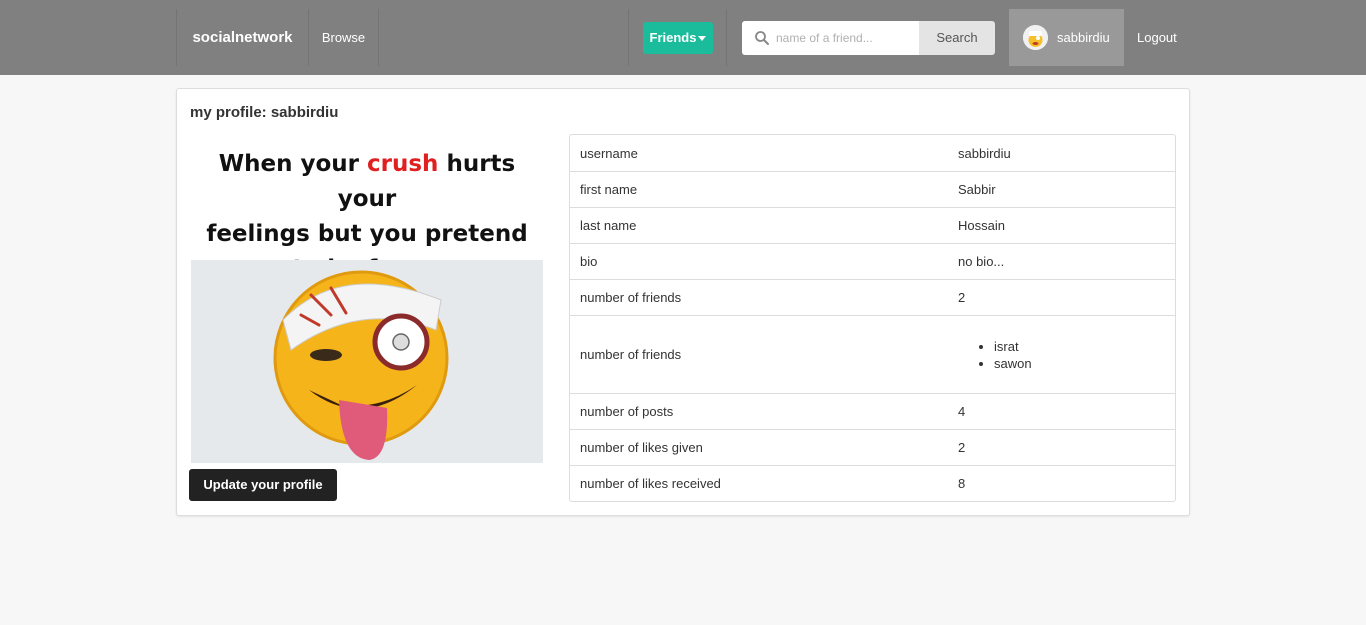  Describe the element at coordinates (759, 483) in the screenshot. I see `row-key: number of likes received` at that location.